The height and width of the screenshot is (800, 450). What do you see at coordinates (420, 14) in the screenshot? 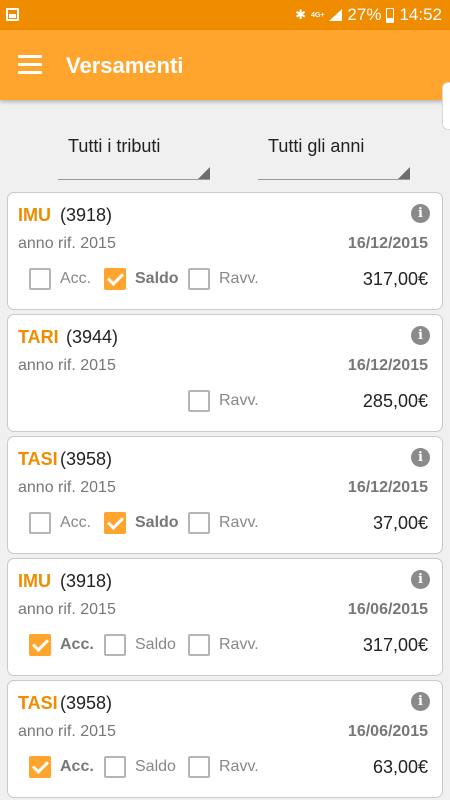
I see `clock: 14:52` at bounding box center [420, 14].